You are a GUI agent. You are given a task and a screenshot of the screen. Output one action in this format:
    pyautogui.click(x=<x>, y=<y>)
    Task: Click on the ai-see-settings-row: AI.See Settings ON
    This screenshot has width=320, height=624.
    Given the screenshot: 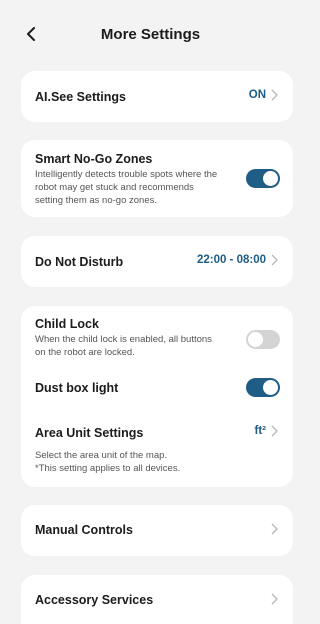 What is the action you would take?
    pyautogui.click(x=157, y=96)
    